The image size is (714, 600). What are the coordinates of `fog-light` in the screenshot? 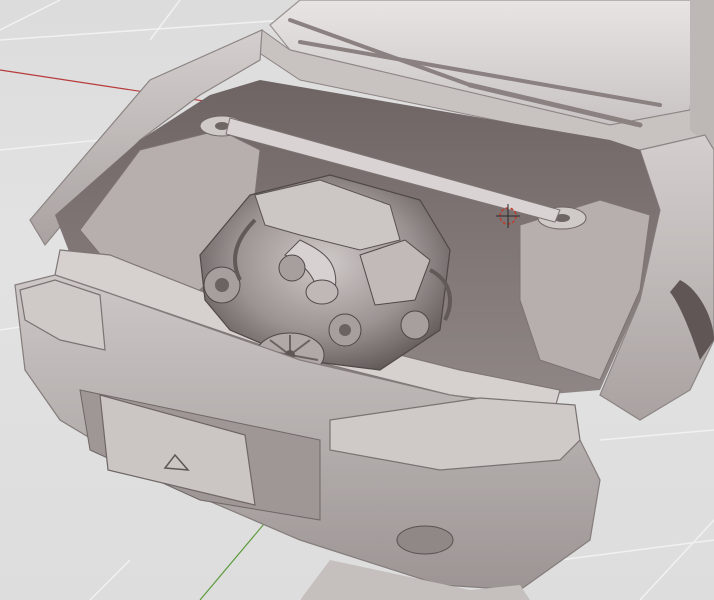 It's located at (425, 540).